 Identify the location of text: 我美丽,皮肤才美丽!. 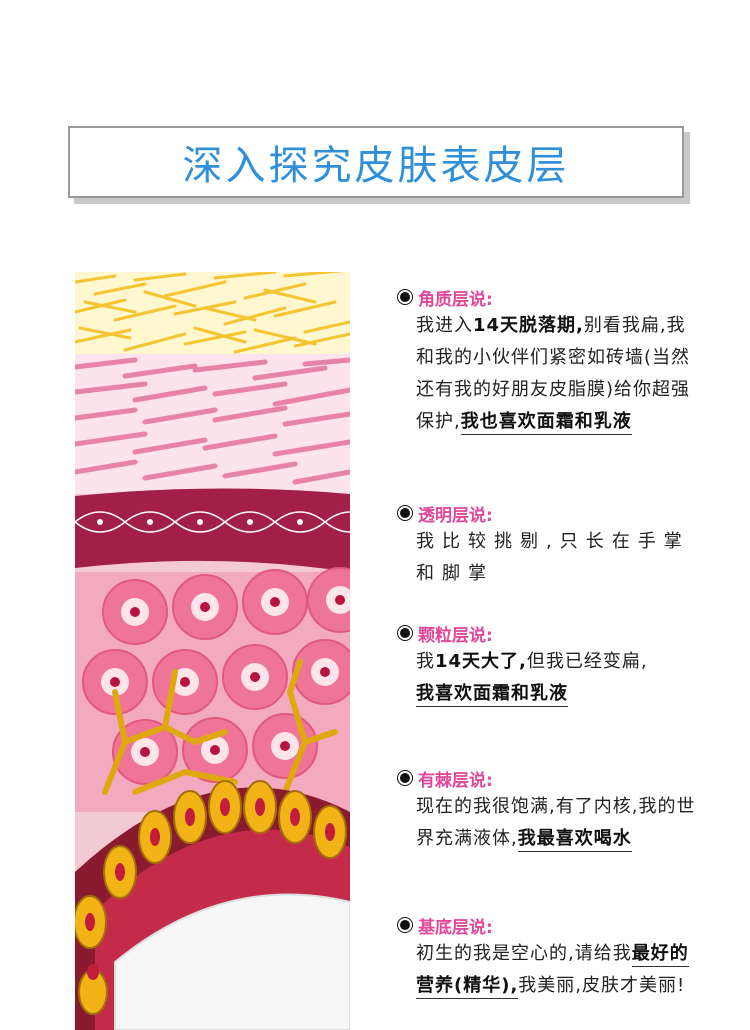
(602, 985).